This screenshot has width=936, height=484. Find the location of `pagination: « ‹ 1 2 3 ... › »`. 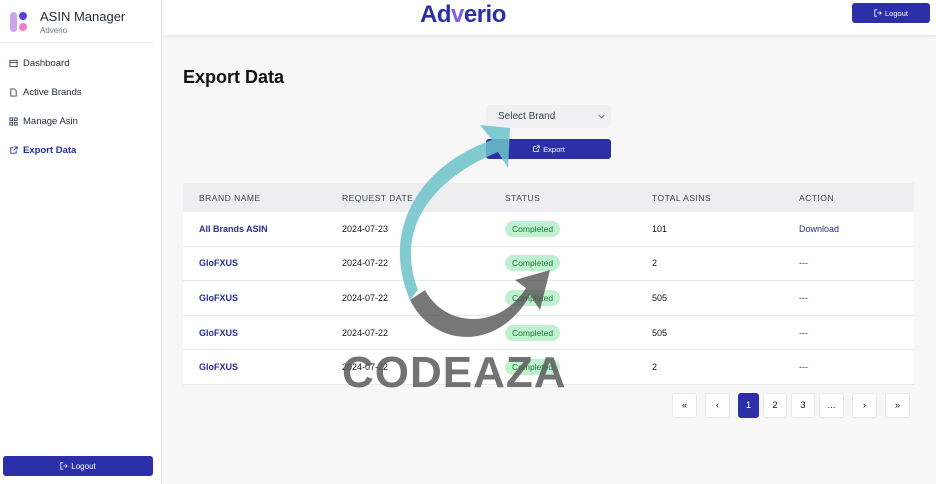

pagination: « ‹ 1 2 3 ... › » is located at coordinates (793, 405).